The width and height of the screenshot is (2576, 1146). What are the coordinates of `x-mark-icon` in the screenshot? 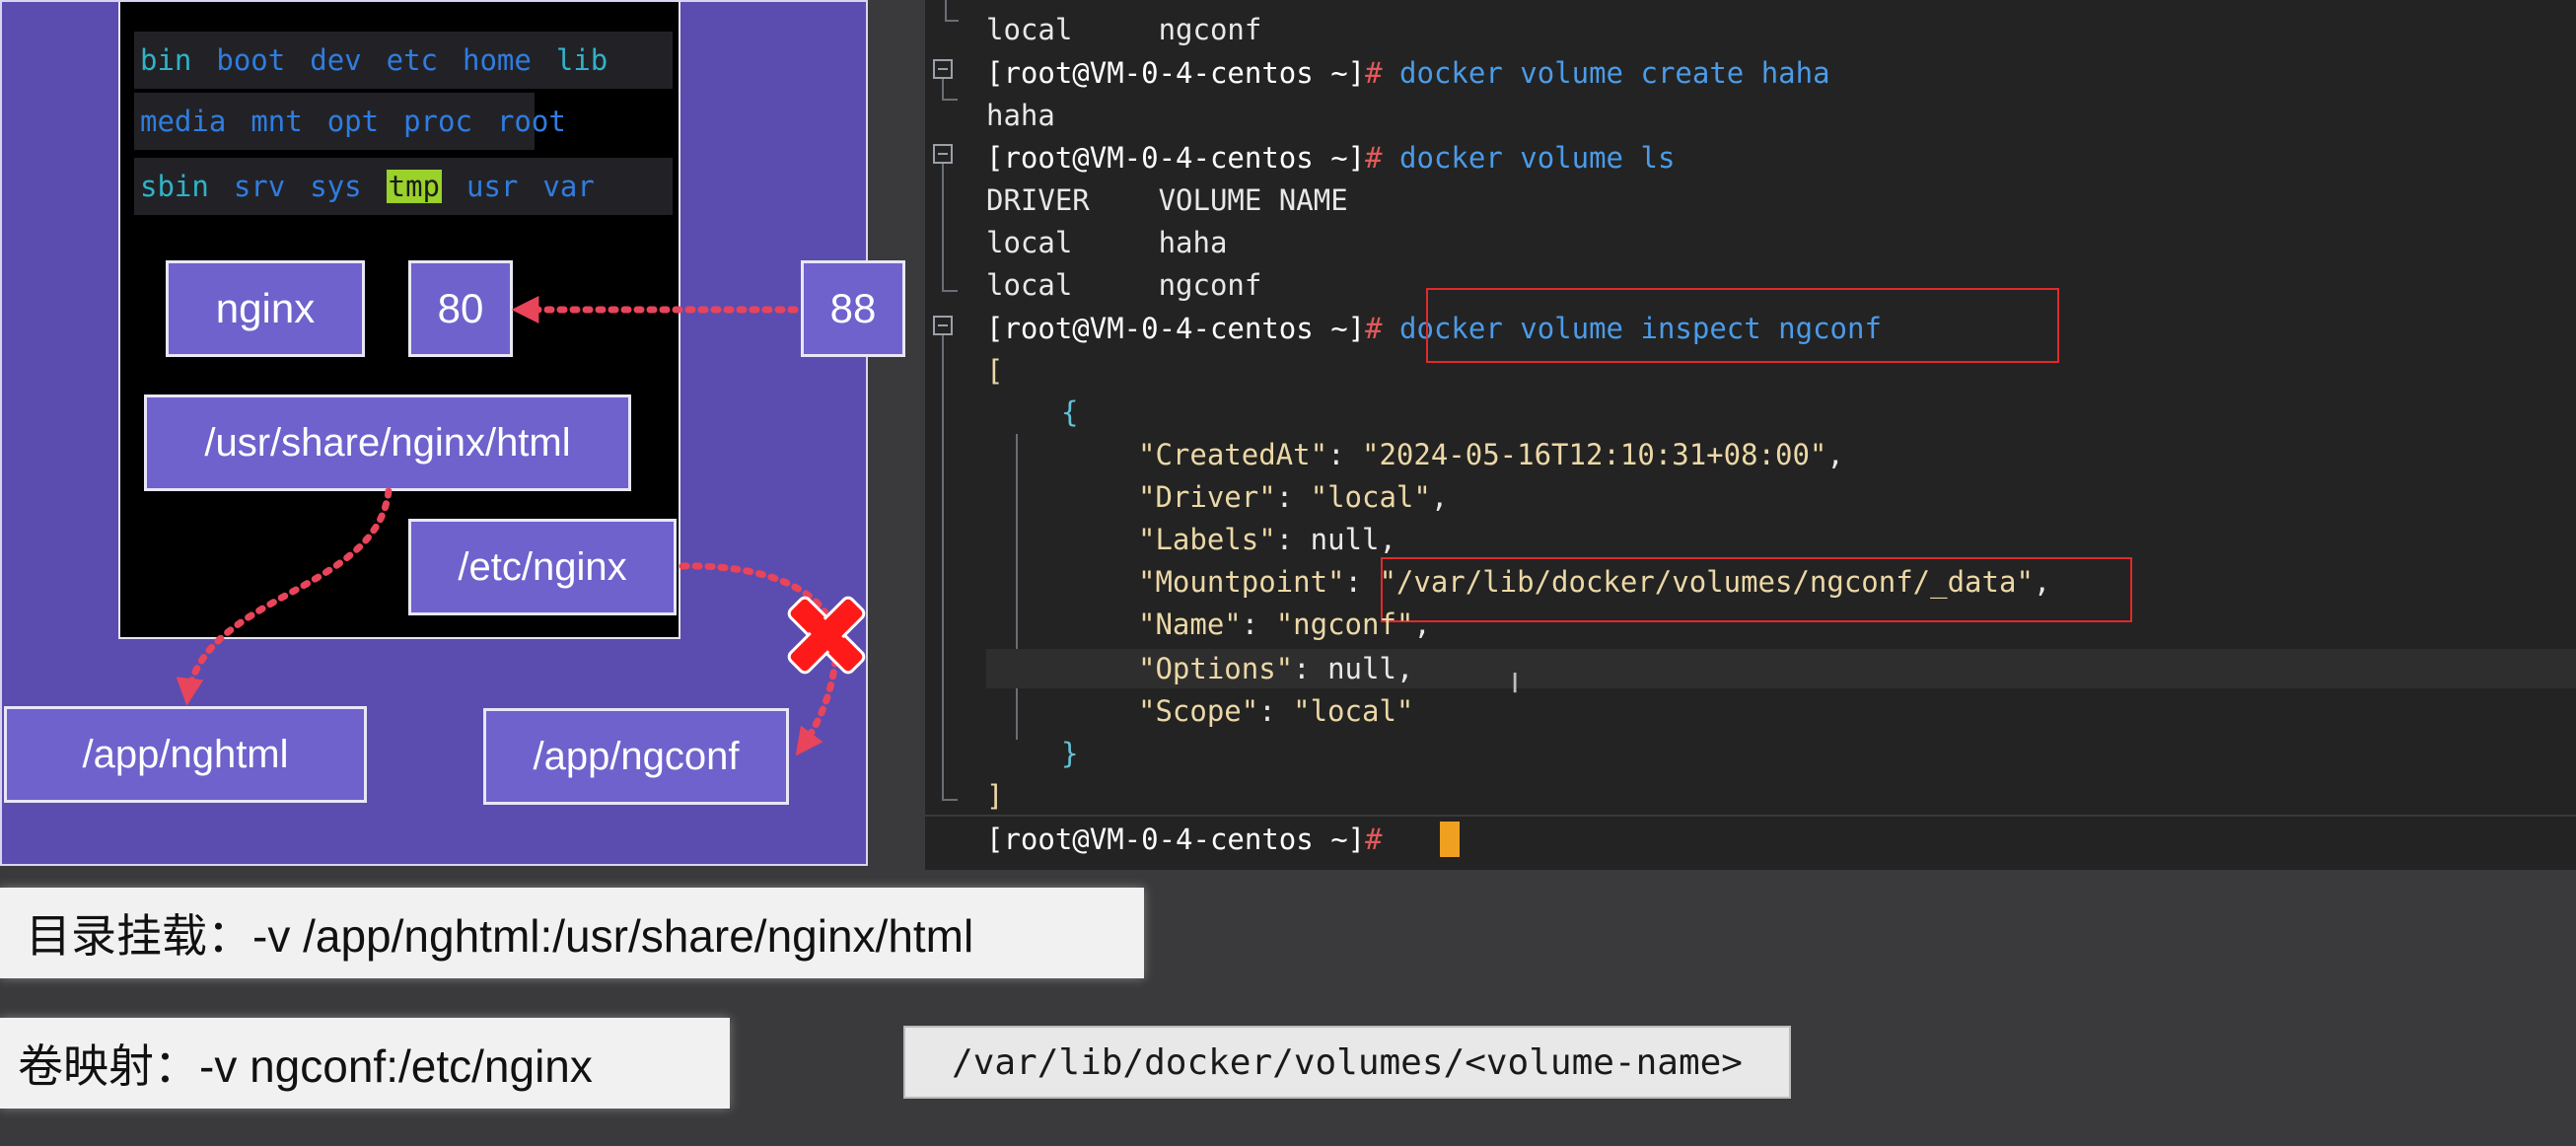 It's located at (827, 636).